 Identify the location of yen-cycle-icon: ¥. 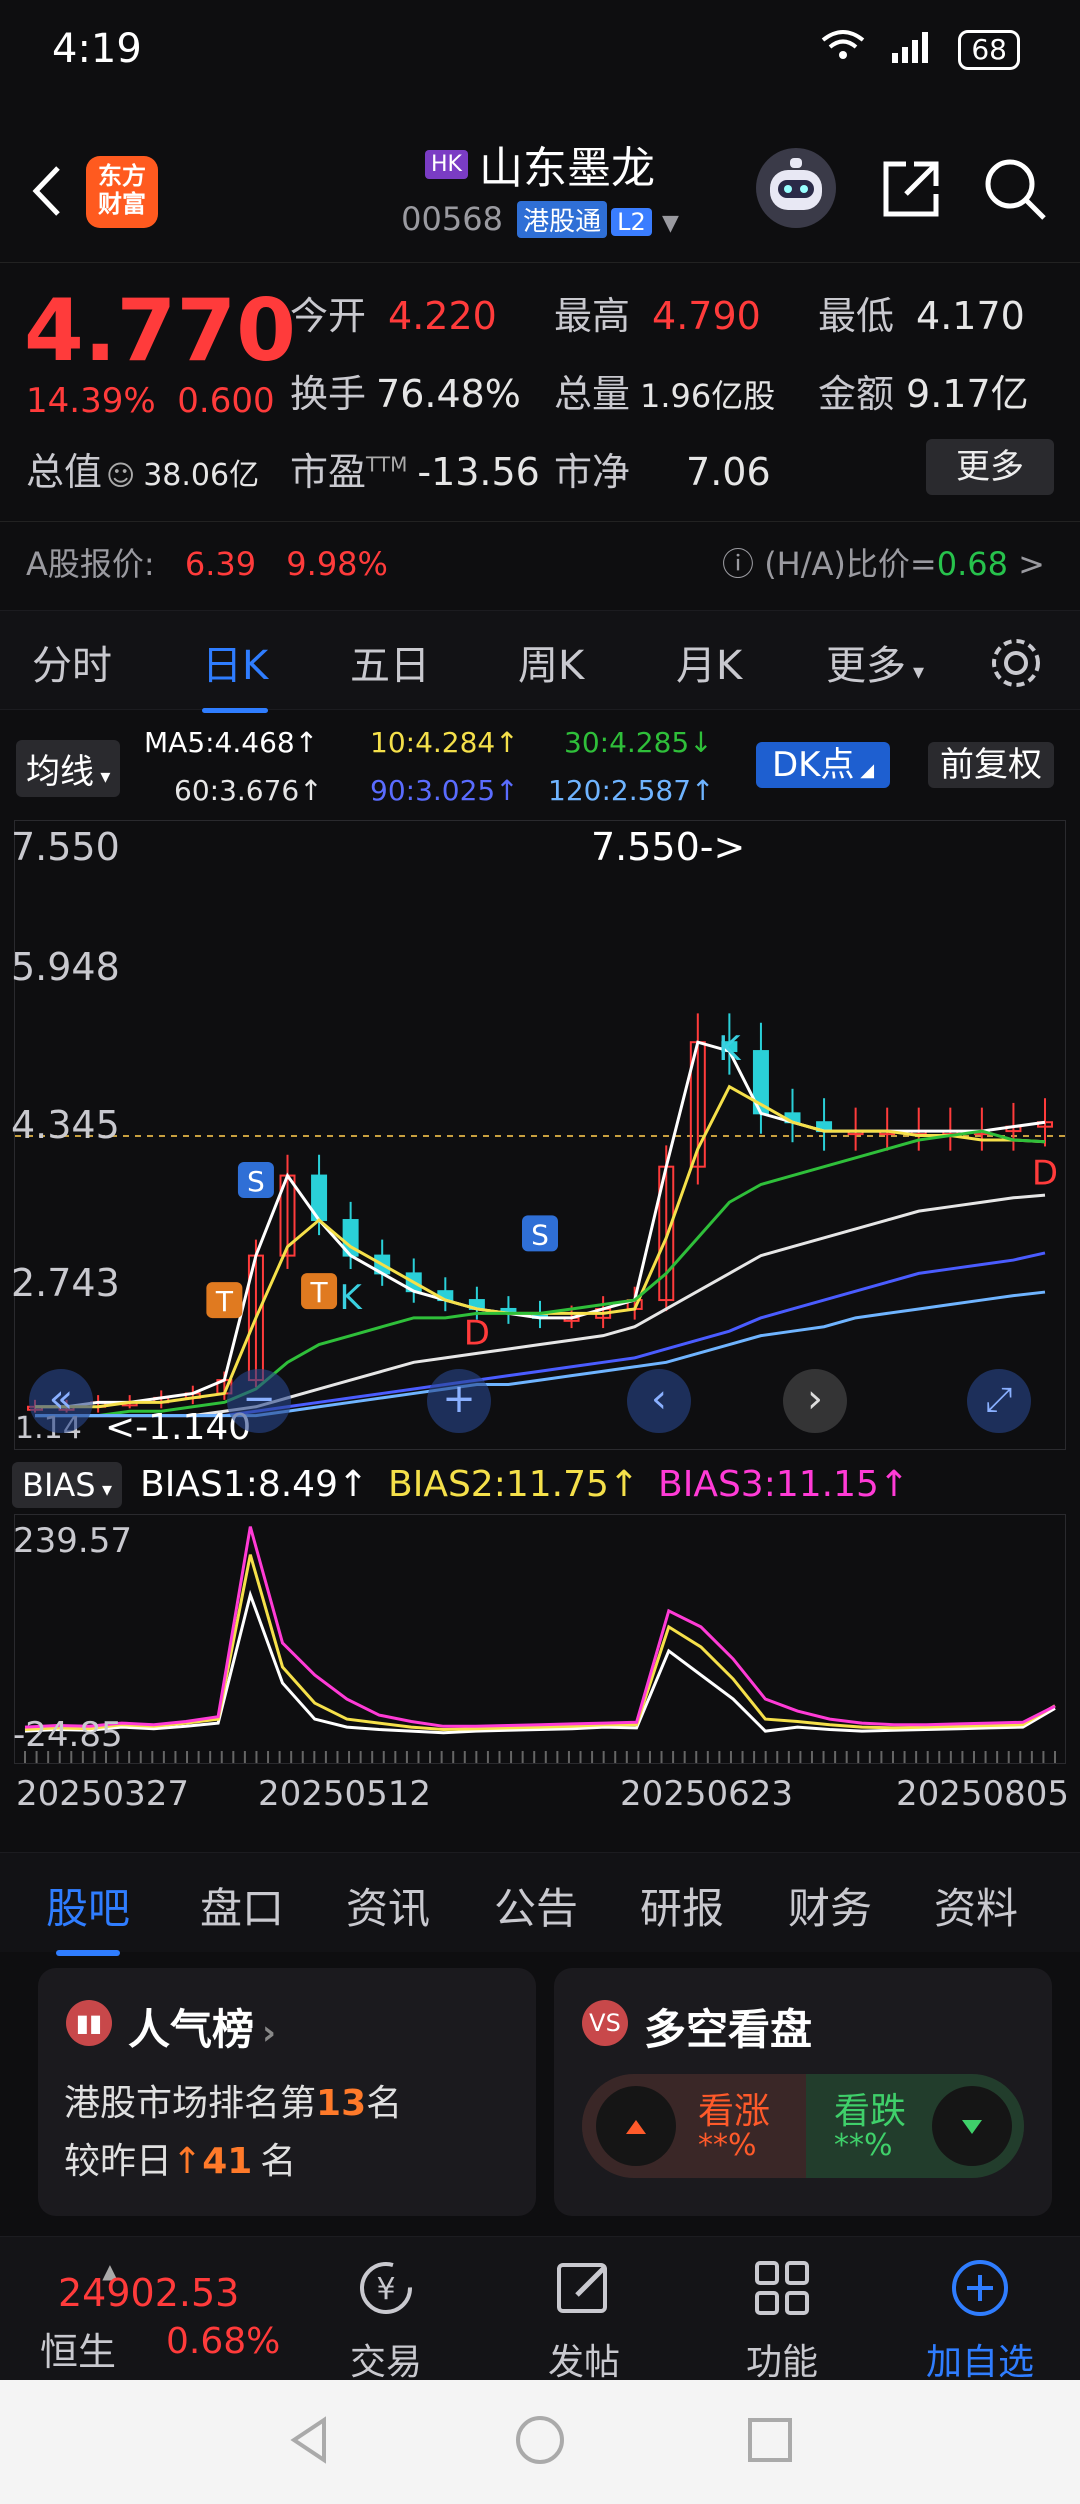
(386, 2288).